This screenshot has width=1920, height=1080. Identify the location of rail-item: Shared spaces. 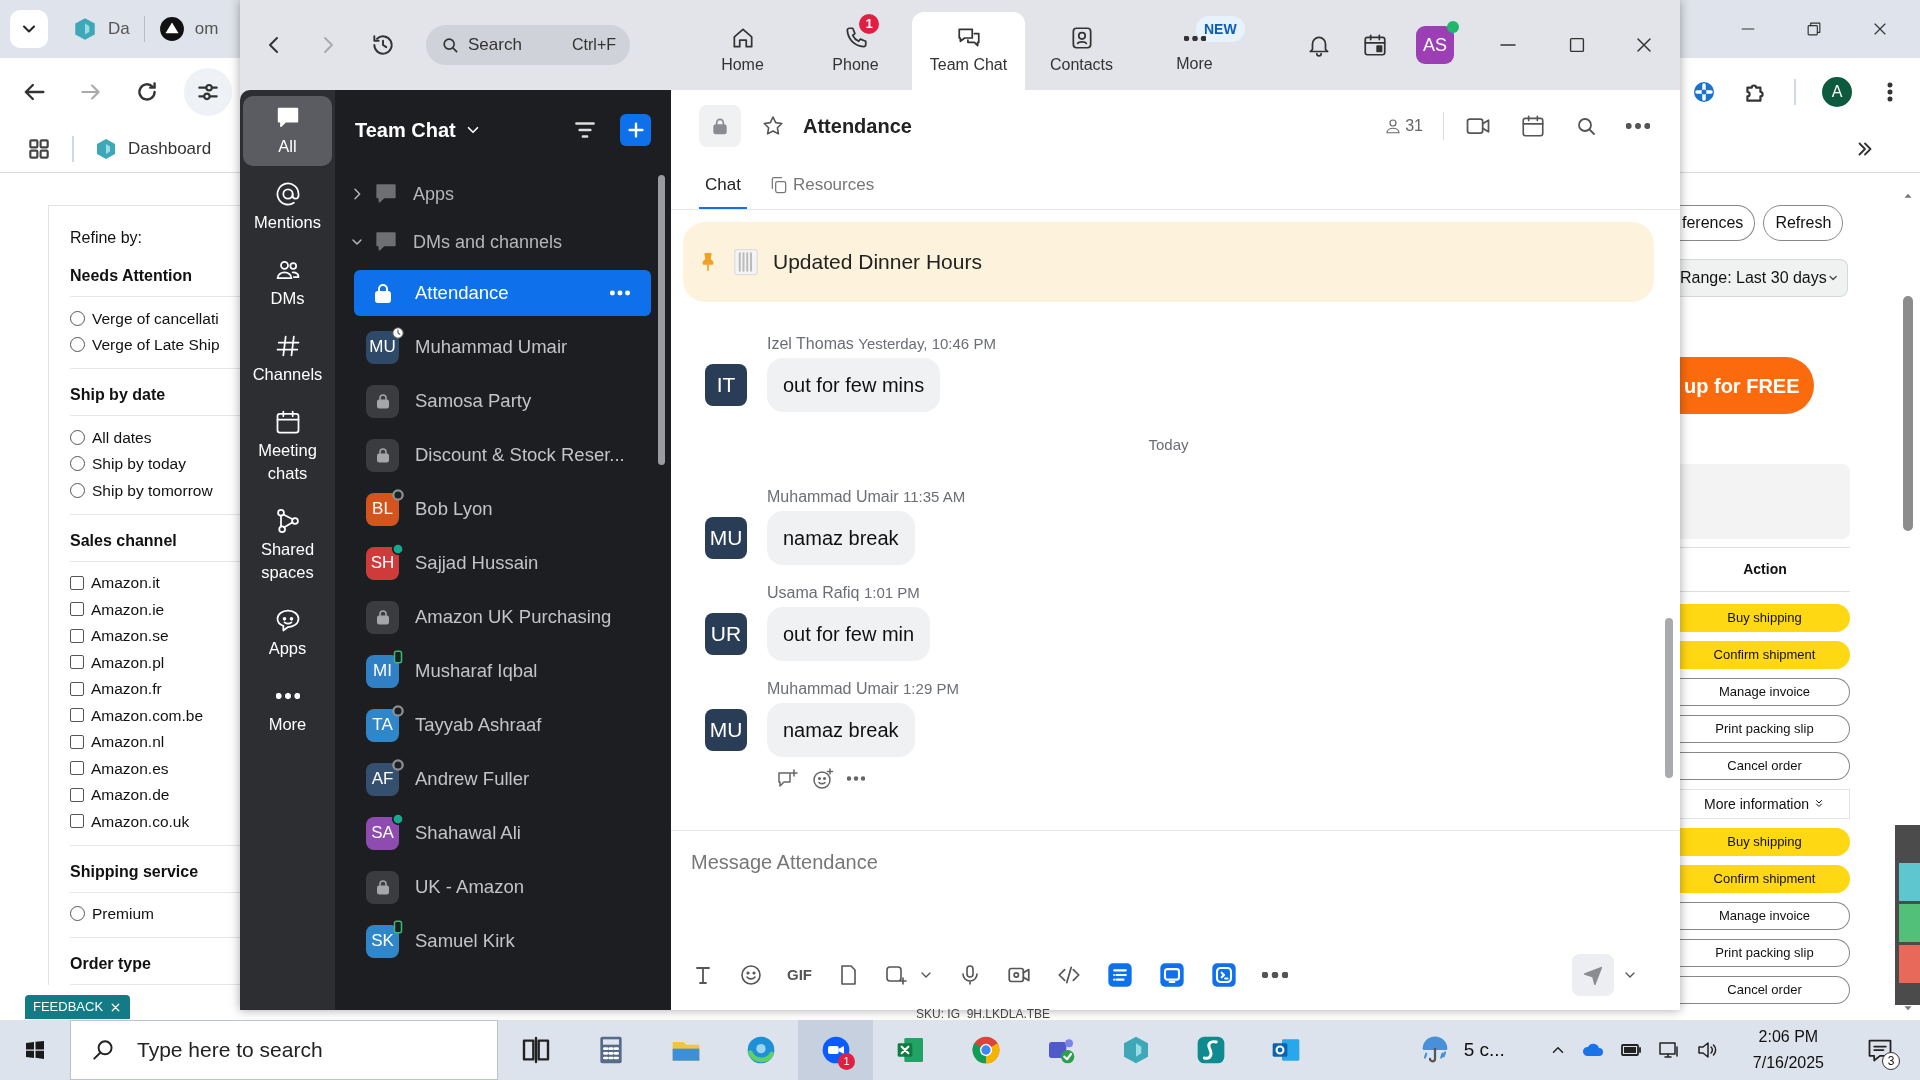
(287, 545).